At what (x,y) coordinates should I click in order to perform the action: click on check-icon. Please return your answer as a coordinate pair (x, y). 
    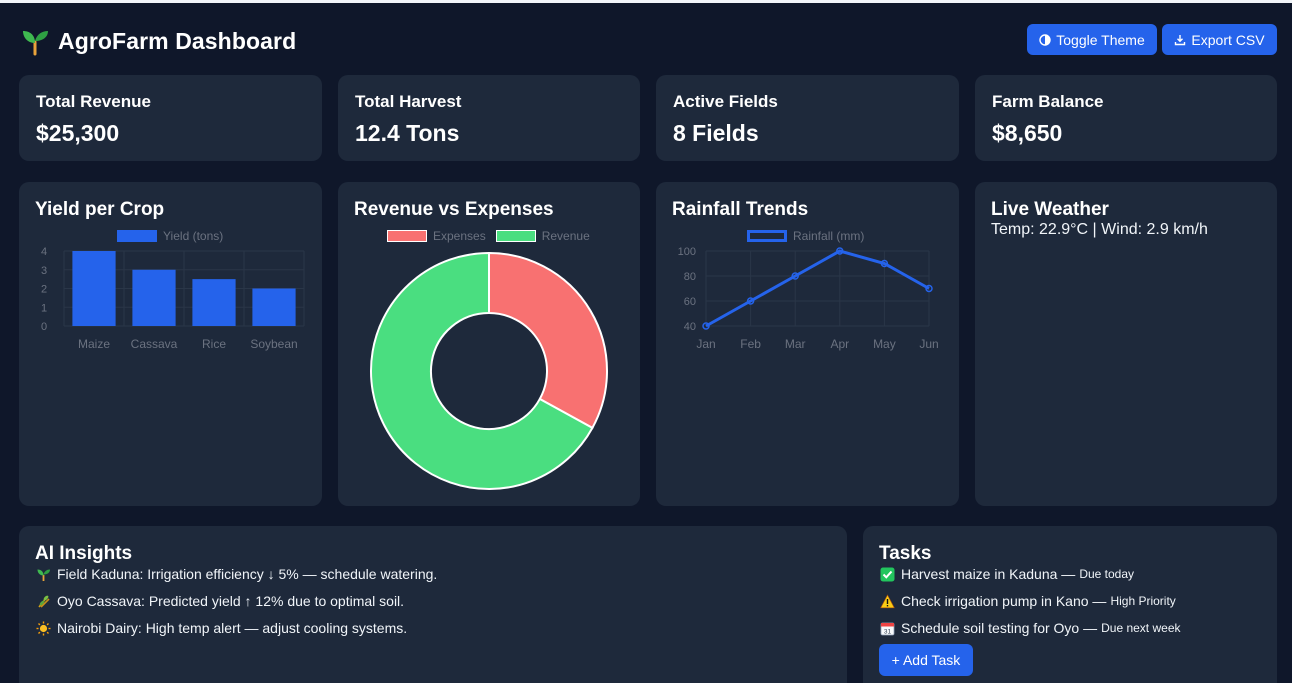
    Looking at the image, I should click on (887, 574).